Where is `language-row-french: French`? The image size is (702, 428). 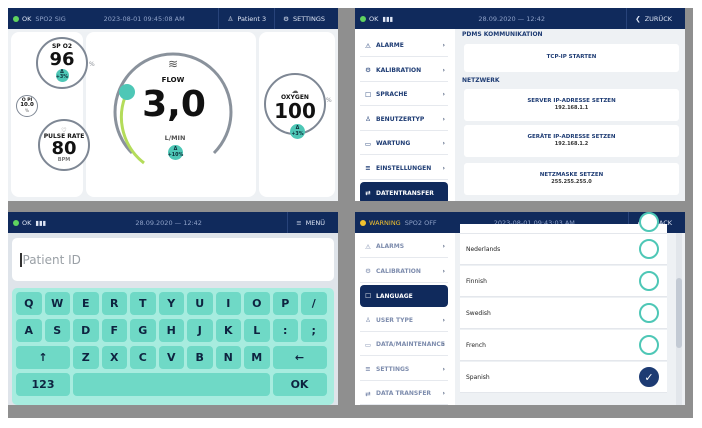 language-row-french: French is located at coordinates (563, 345).